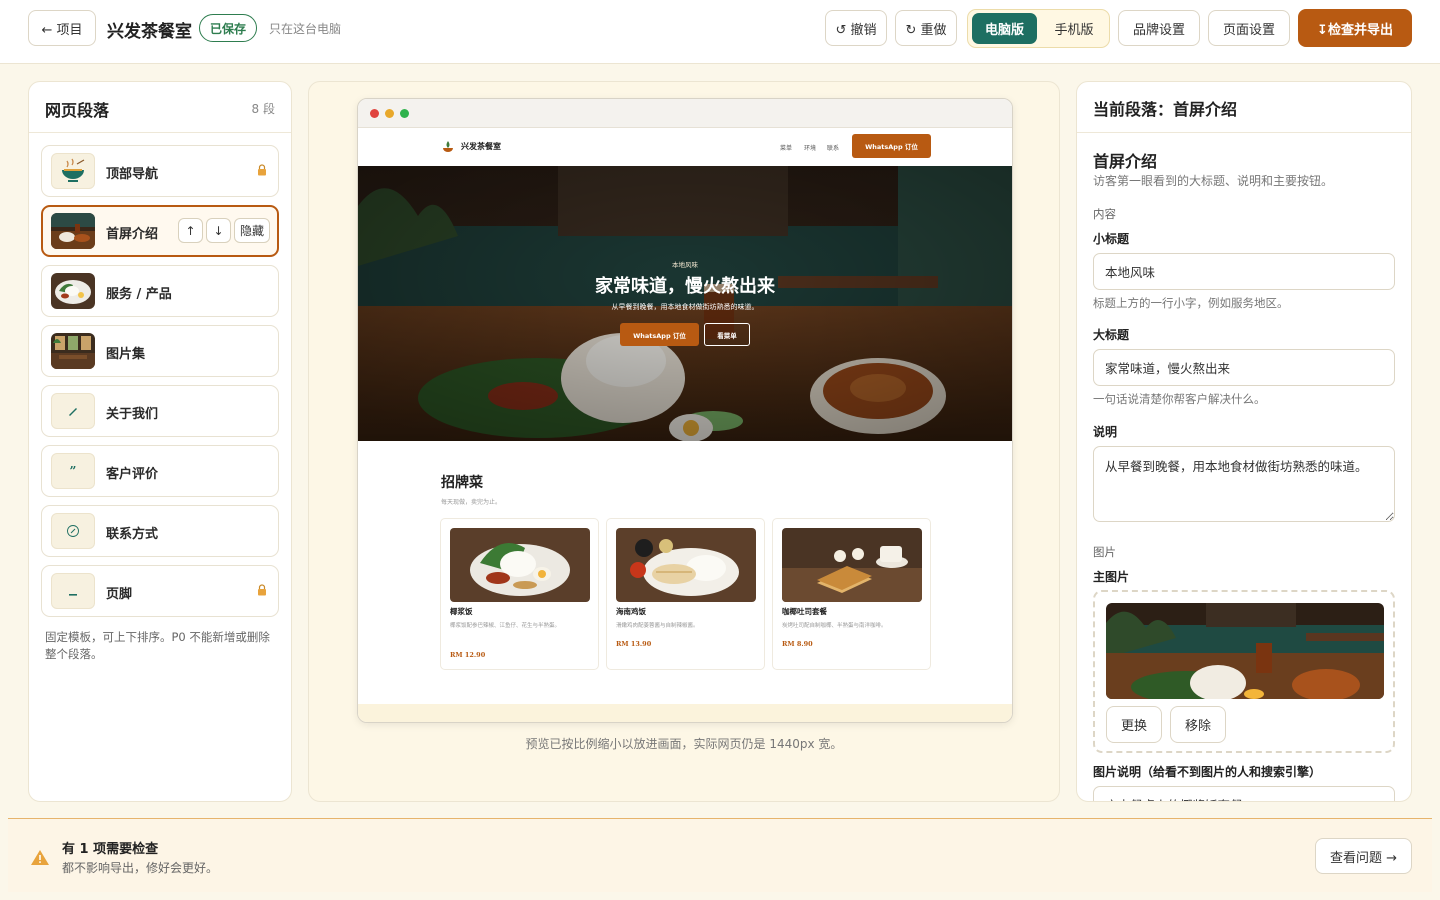 The height and width of the screenshot is (900, 1440). What do you see at coordinates (73, 291) in the screenshot?
I see `dish-thumbnail` at bounding box center [73, 291].